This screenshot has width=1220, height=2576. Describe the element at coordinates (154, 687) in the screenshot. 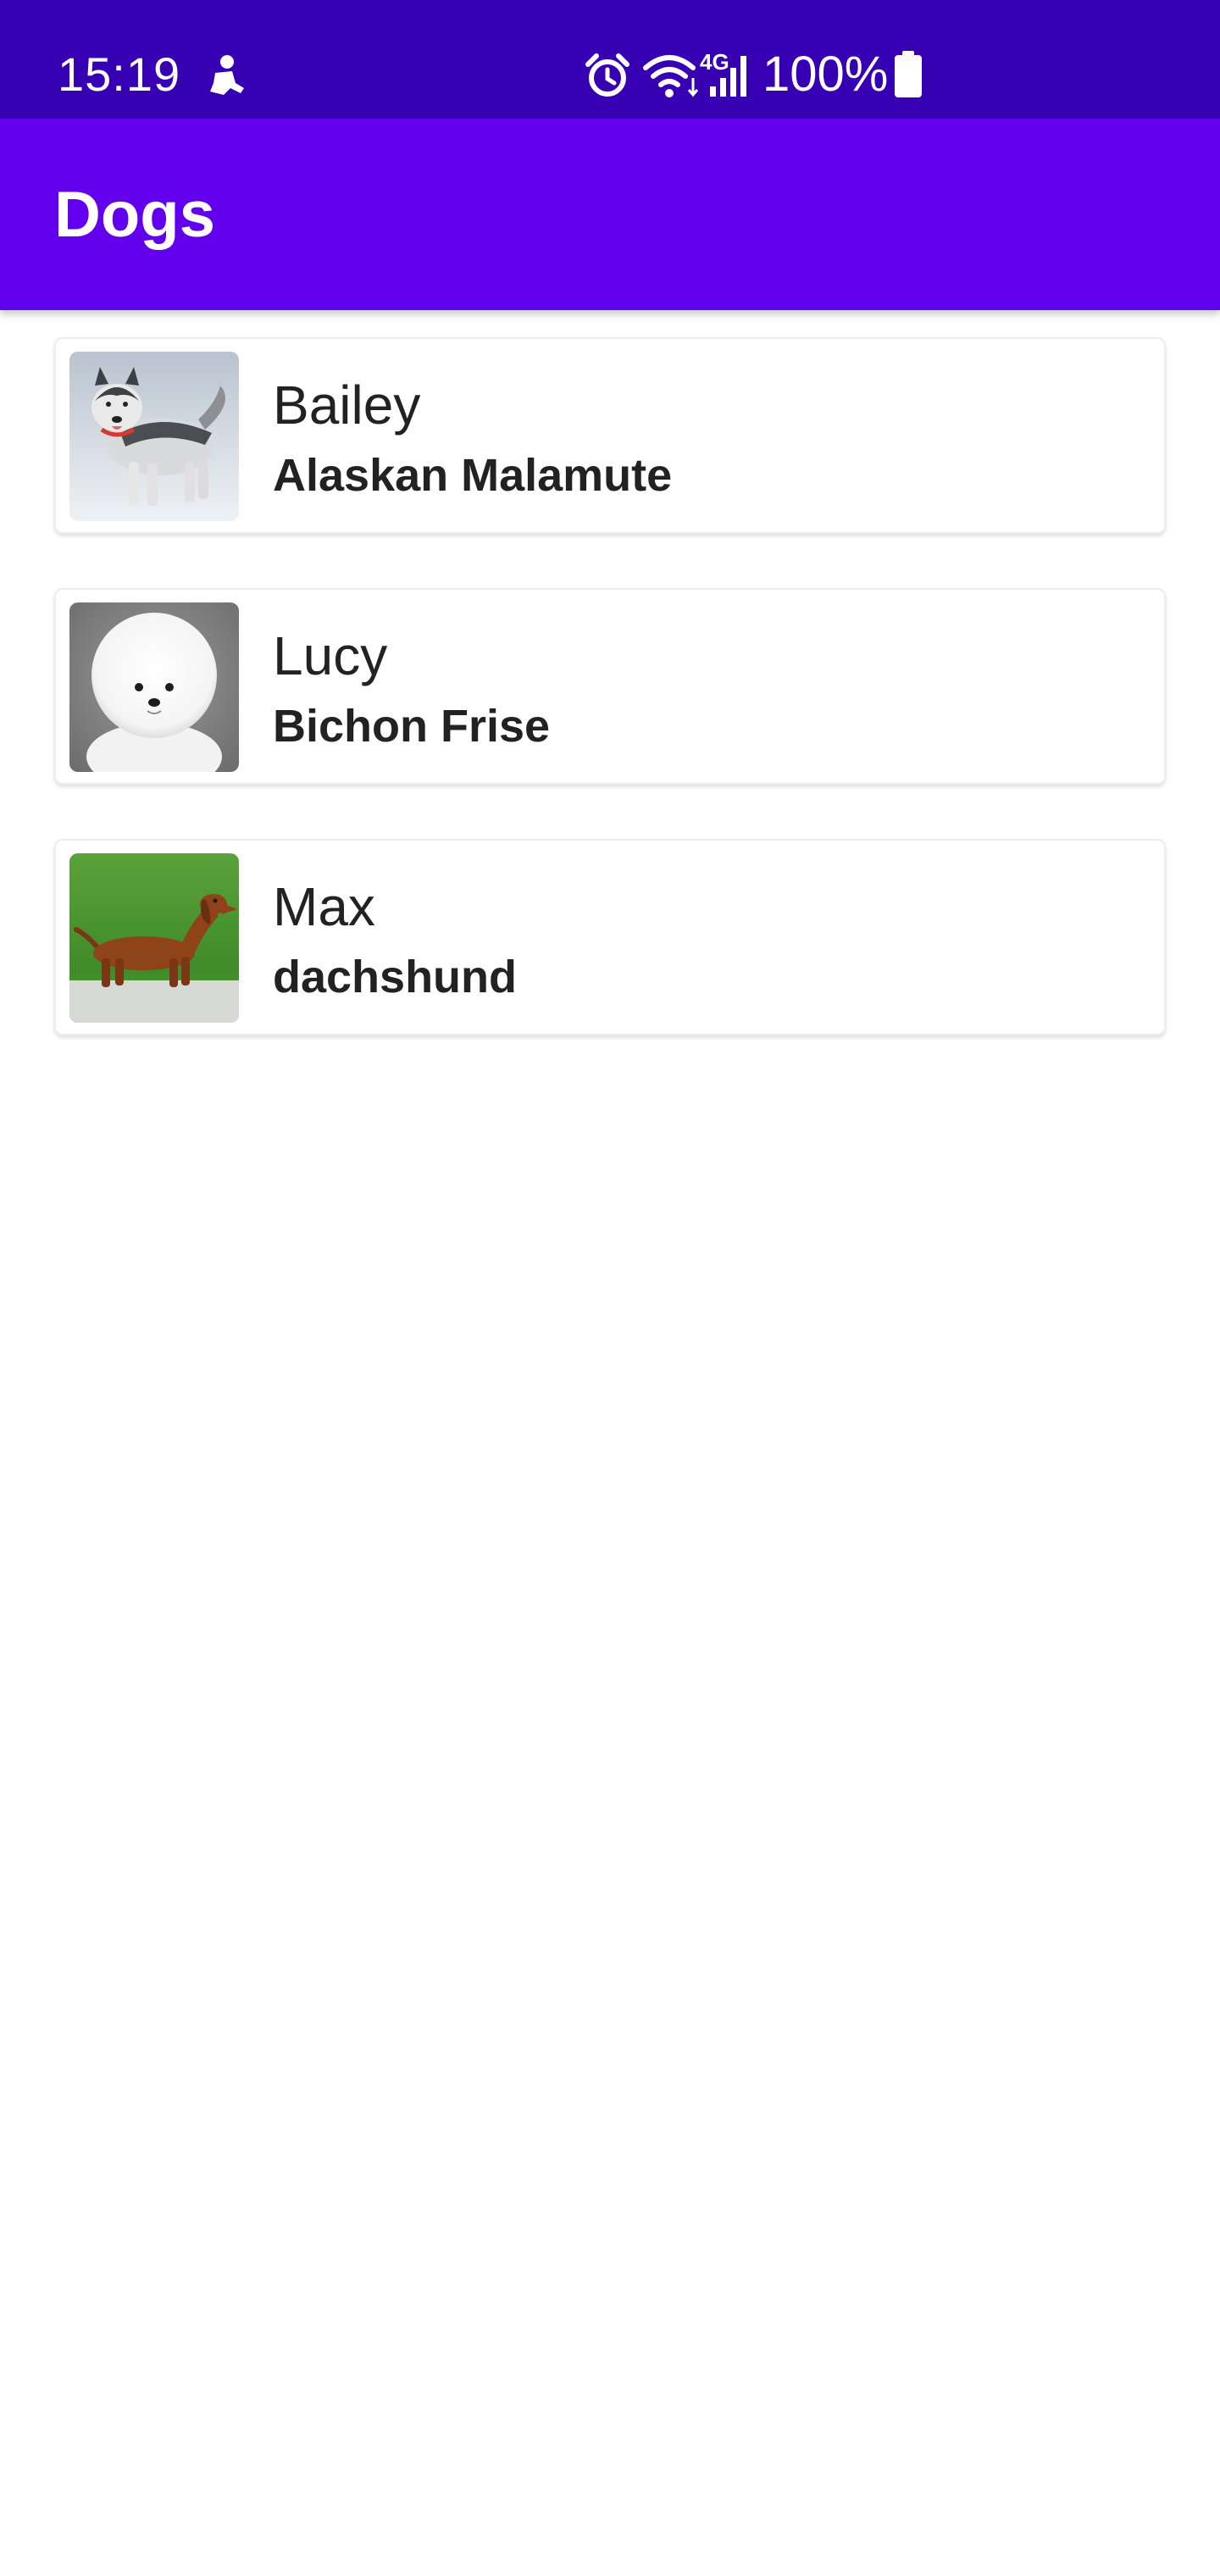

I see `dog-photo-lucy` at that location.